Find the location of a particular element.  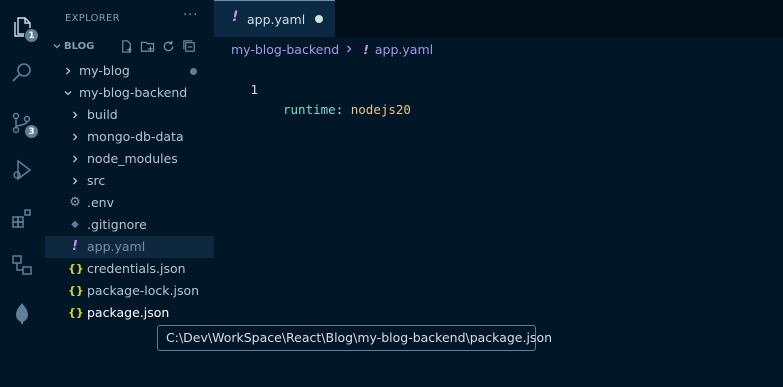

code-text: runtime: nodejs20 is located at coordinates (347, 110).